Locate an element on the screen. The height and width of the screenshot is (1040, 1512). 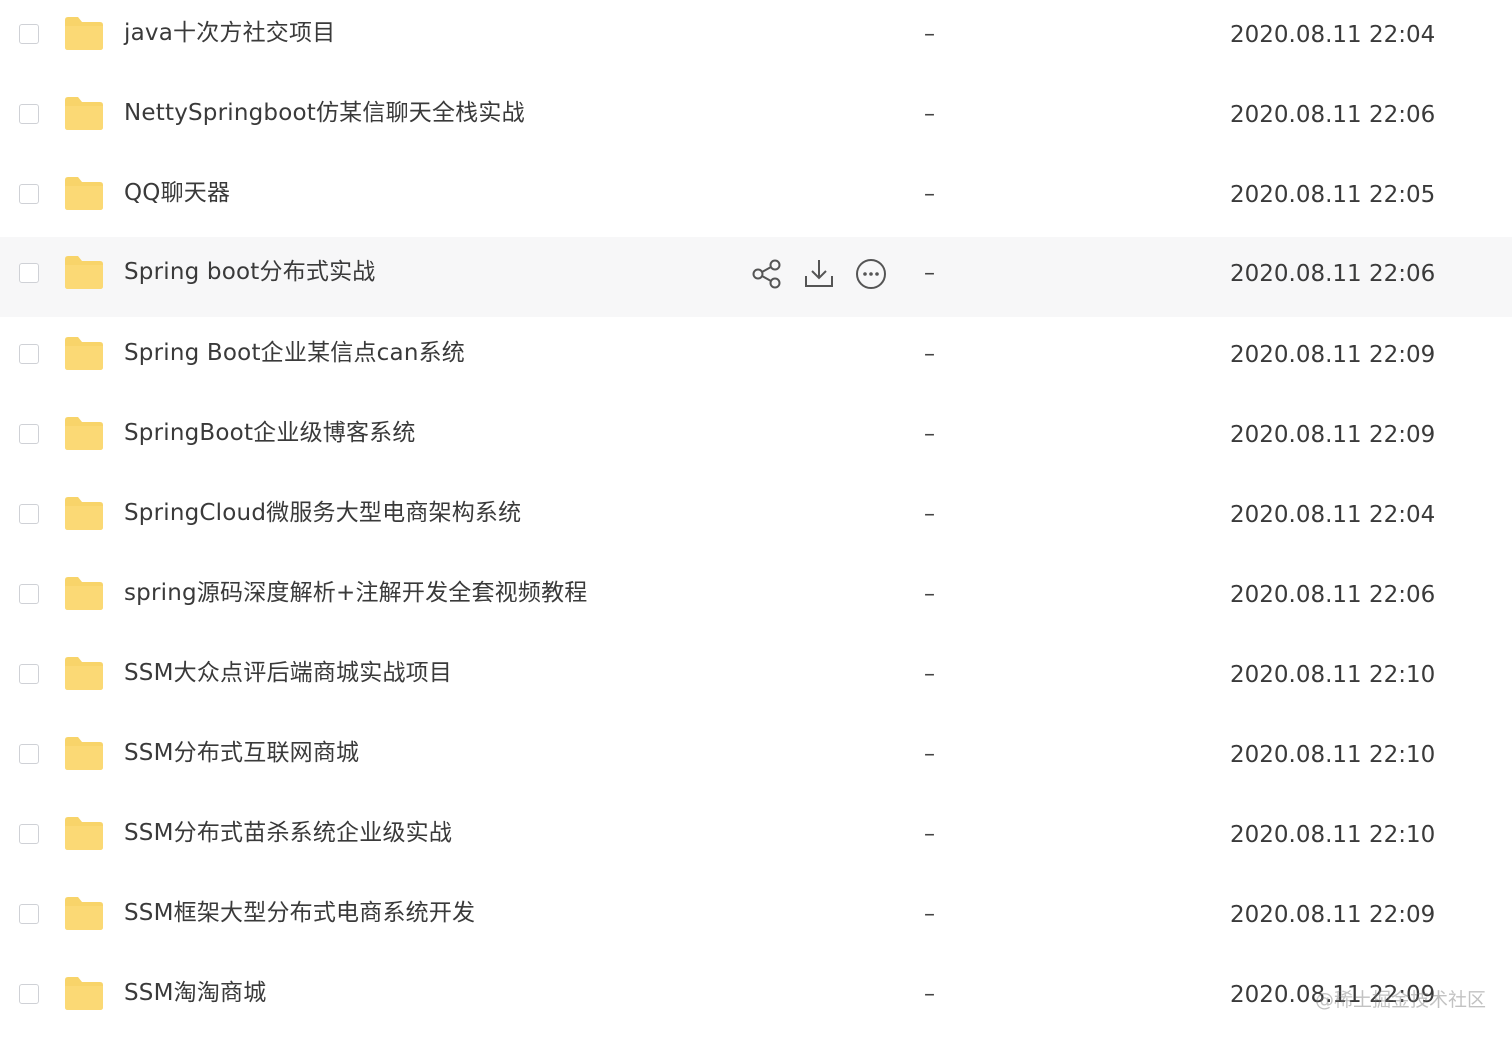
file-row: SSM大众点评后端商城实战项目 – 2020.08.11 22:10 is located at coordinates (756, 678).